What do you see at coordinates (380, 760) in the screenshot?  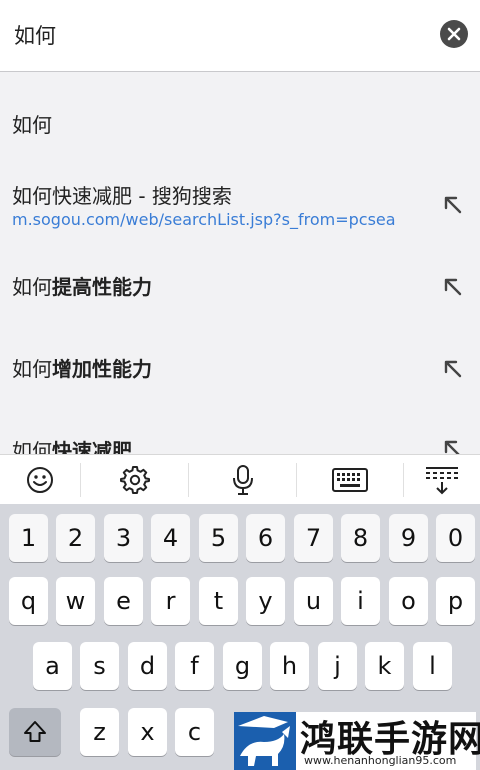 I see `watermark-url: www.henanhonglian95.com` at bounding box center [380, 760].